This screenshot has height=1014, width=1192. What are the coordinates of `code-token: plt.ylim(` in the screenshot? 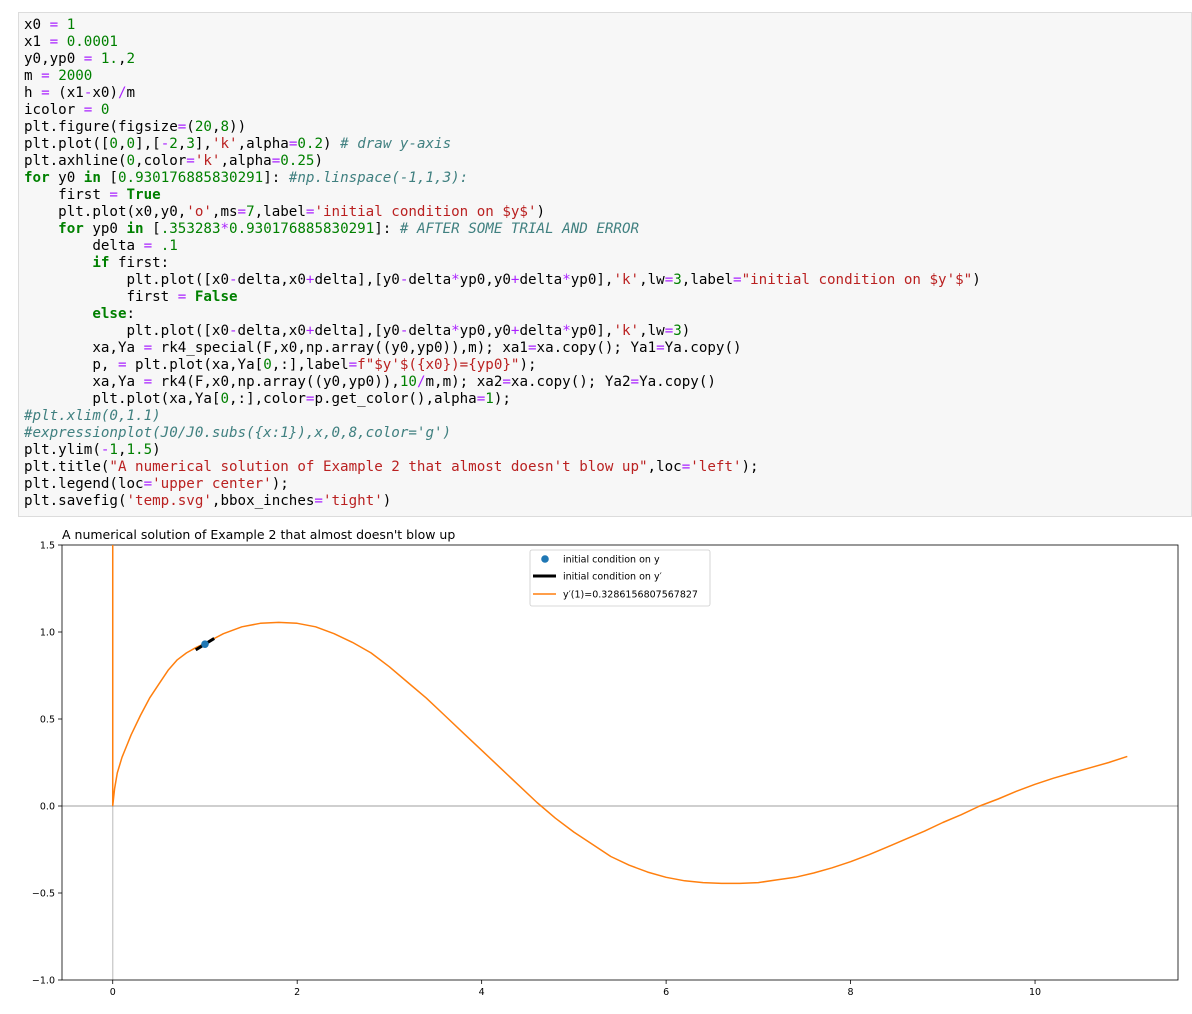 It's located at (62, 450).